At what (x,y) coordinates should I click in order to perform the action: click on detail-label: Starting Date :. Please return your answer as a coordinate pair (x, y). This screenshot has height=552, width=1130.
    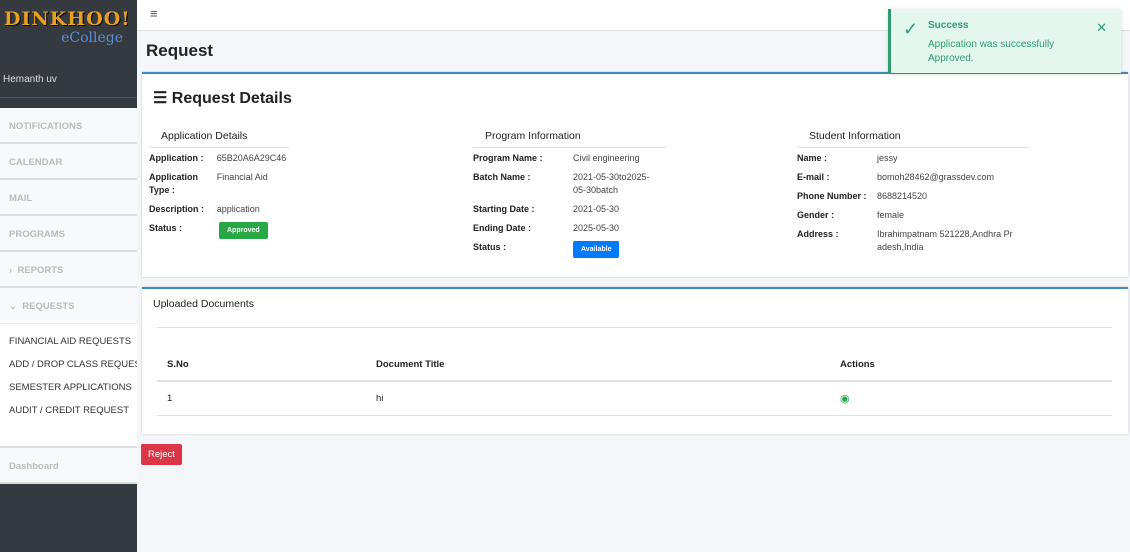
    Looking at the image, I should click on (504, 209).